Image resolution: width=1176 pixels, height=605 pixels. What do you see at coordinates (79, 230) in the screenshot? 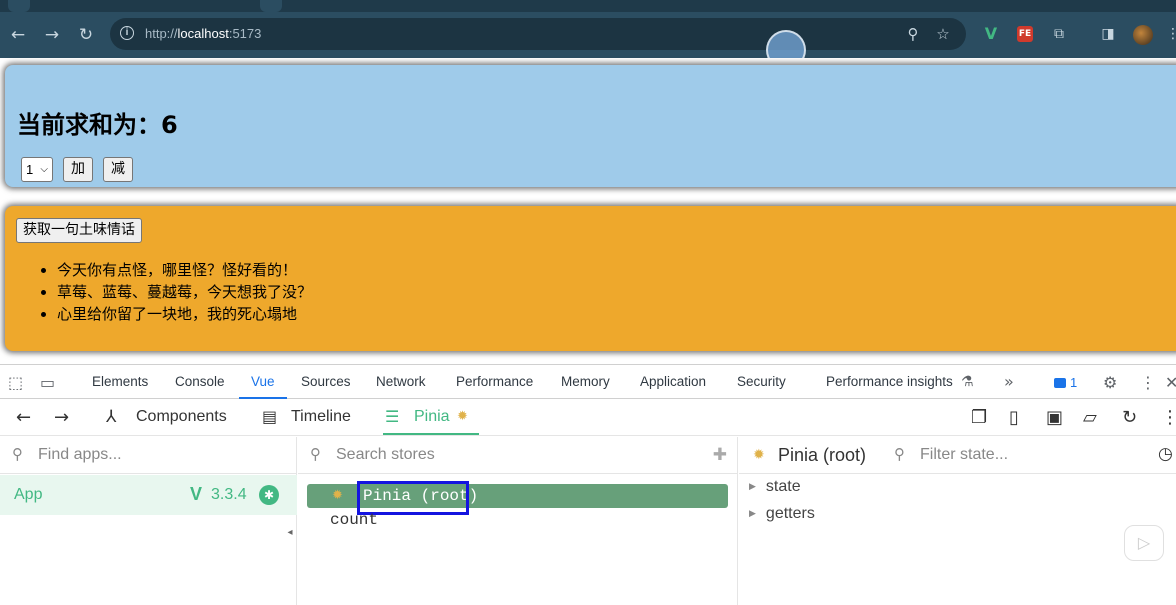
I see `get-love-talk-button: 获取一句土味情话` at bounding box center [79, 230].